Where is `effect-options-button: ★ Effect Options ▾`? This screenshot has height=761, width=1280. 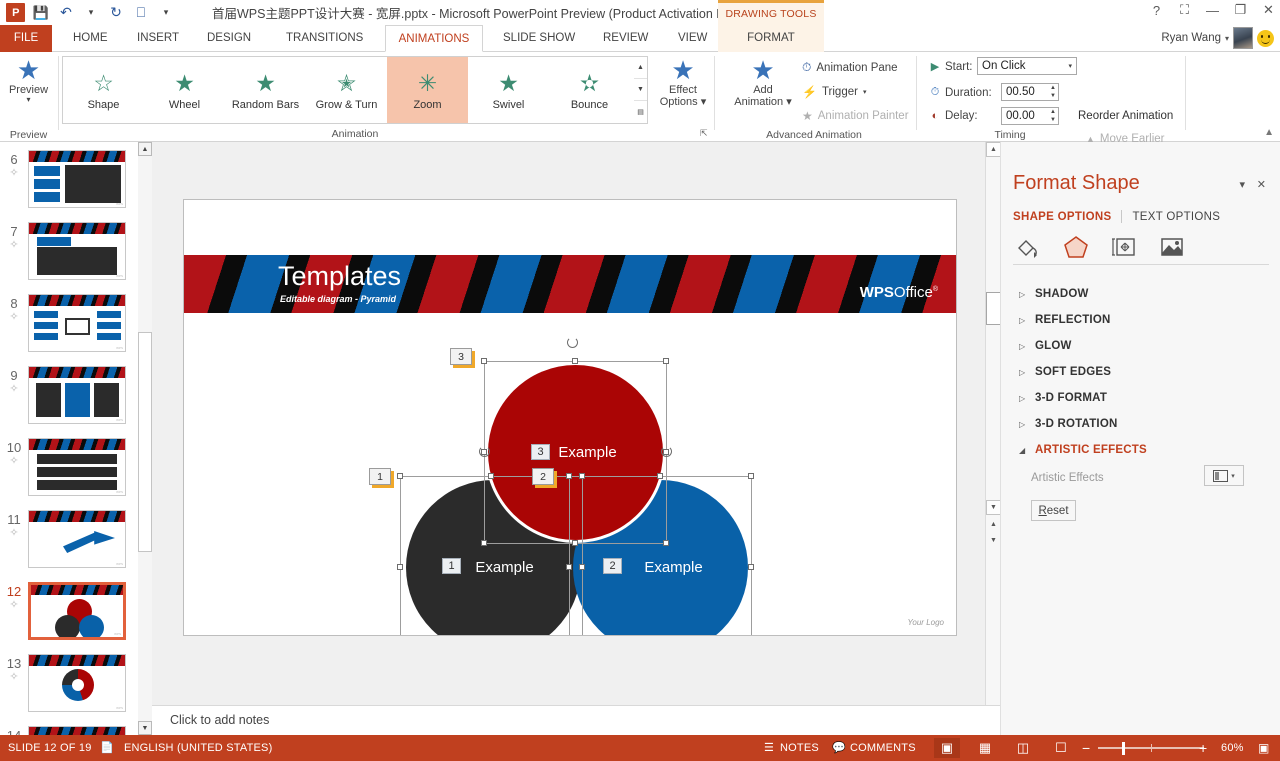 effect-options-button: ★ Effect Options ▾ is located at coordinates (683, 80).